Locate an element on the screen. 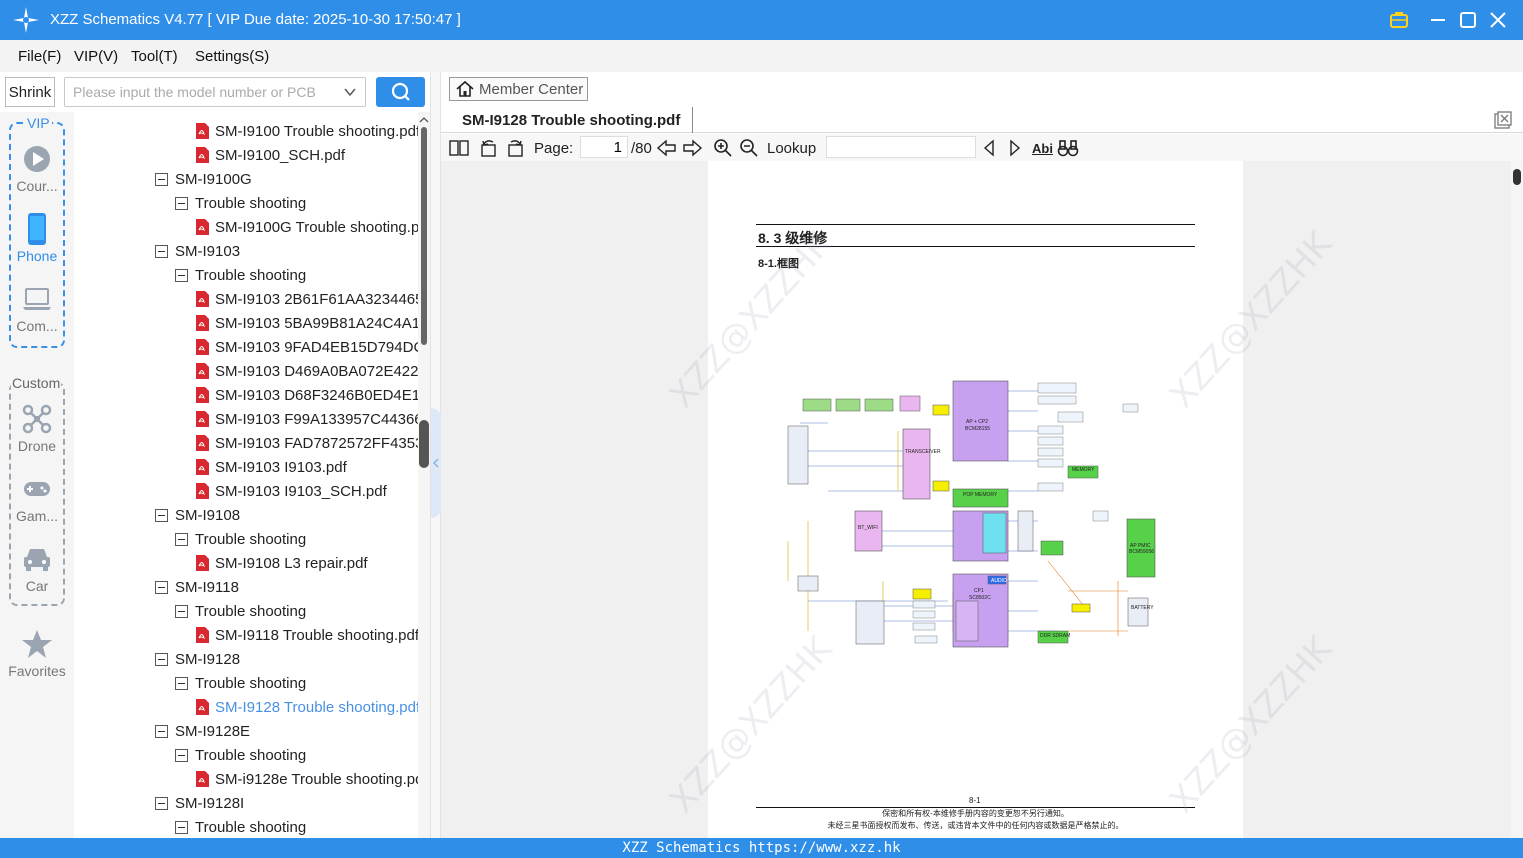 The height and width of the screenshot is (858, 1523). tree-file-item: SM-I9118 Trouble shooting.pdf is located at coordinates (306, 635).